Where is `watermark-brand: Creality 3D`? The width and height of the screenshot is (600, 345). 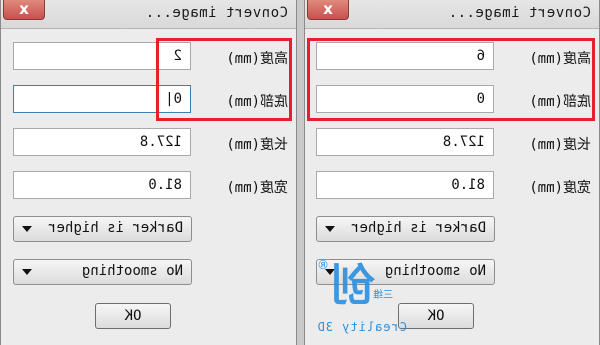
watermark-brand: Creality 3D is located at coordinates (361, 327).